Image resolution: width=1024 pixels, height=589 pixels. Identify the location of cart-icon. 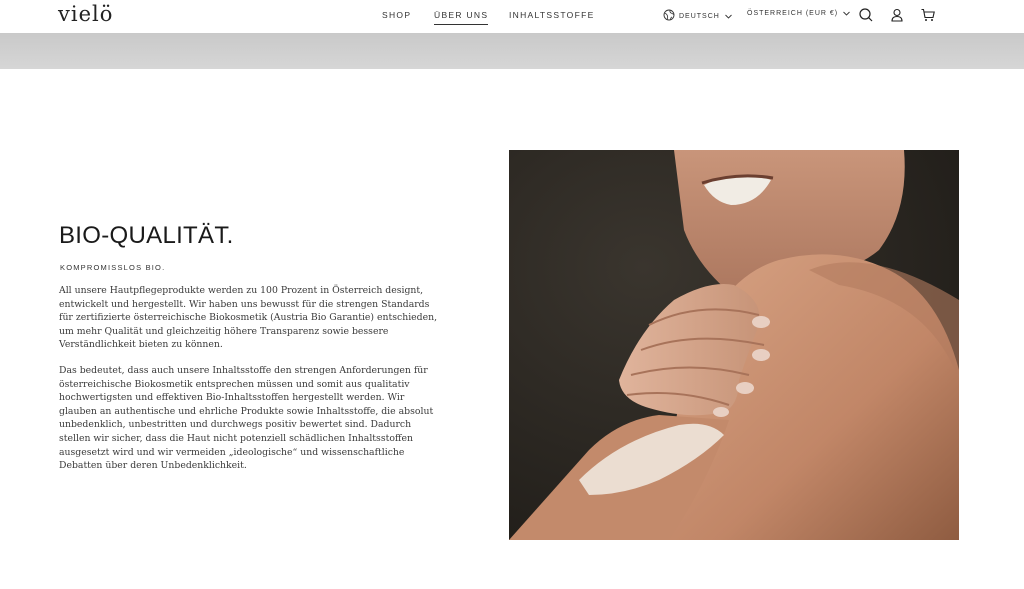
(928, 15).